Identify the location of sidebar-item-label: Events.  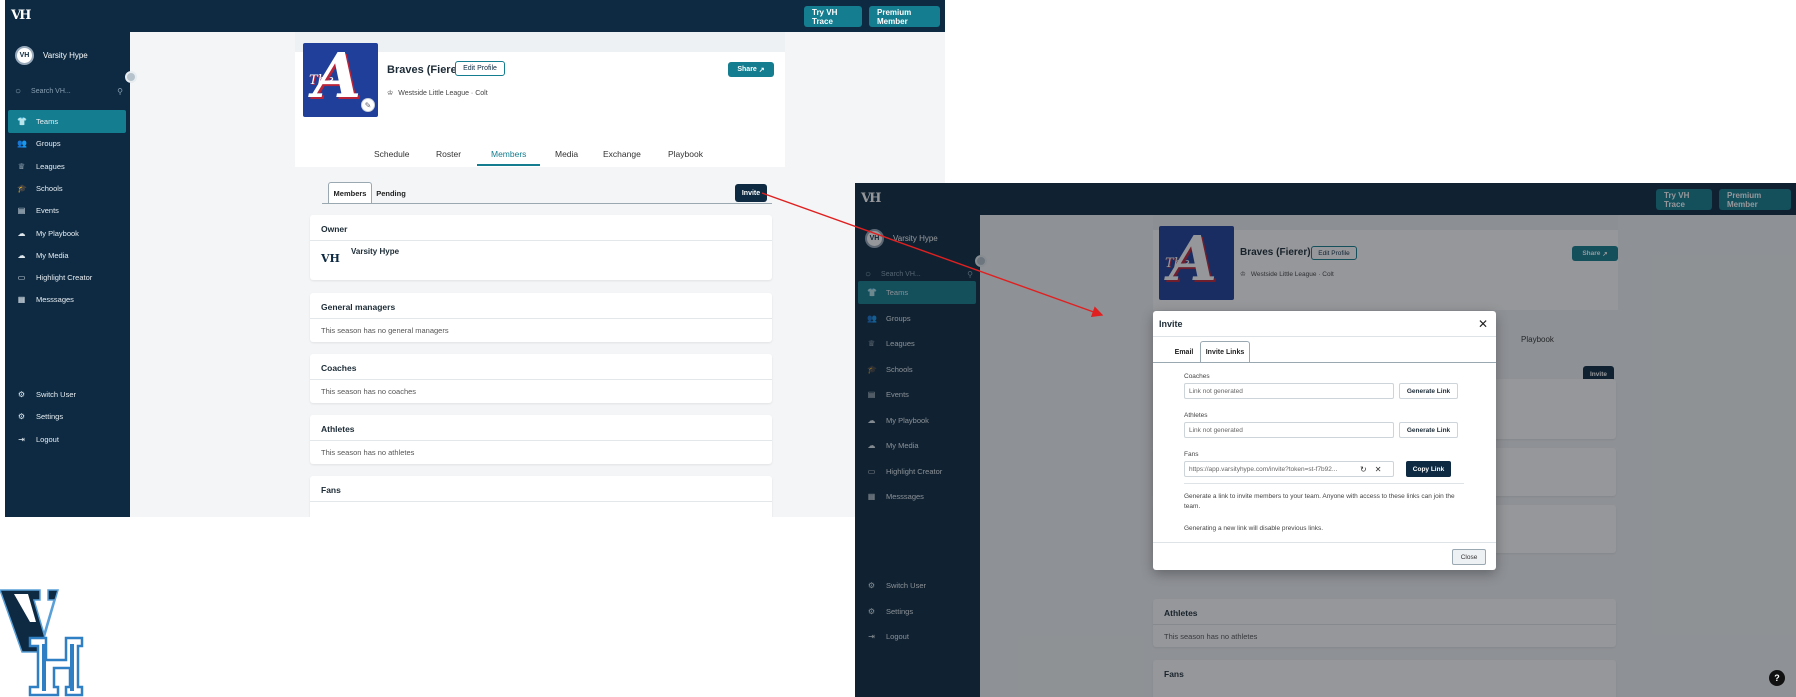
(47, 211).